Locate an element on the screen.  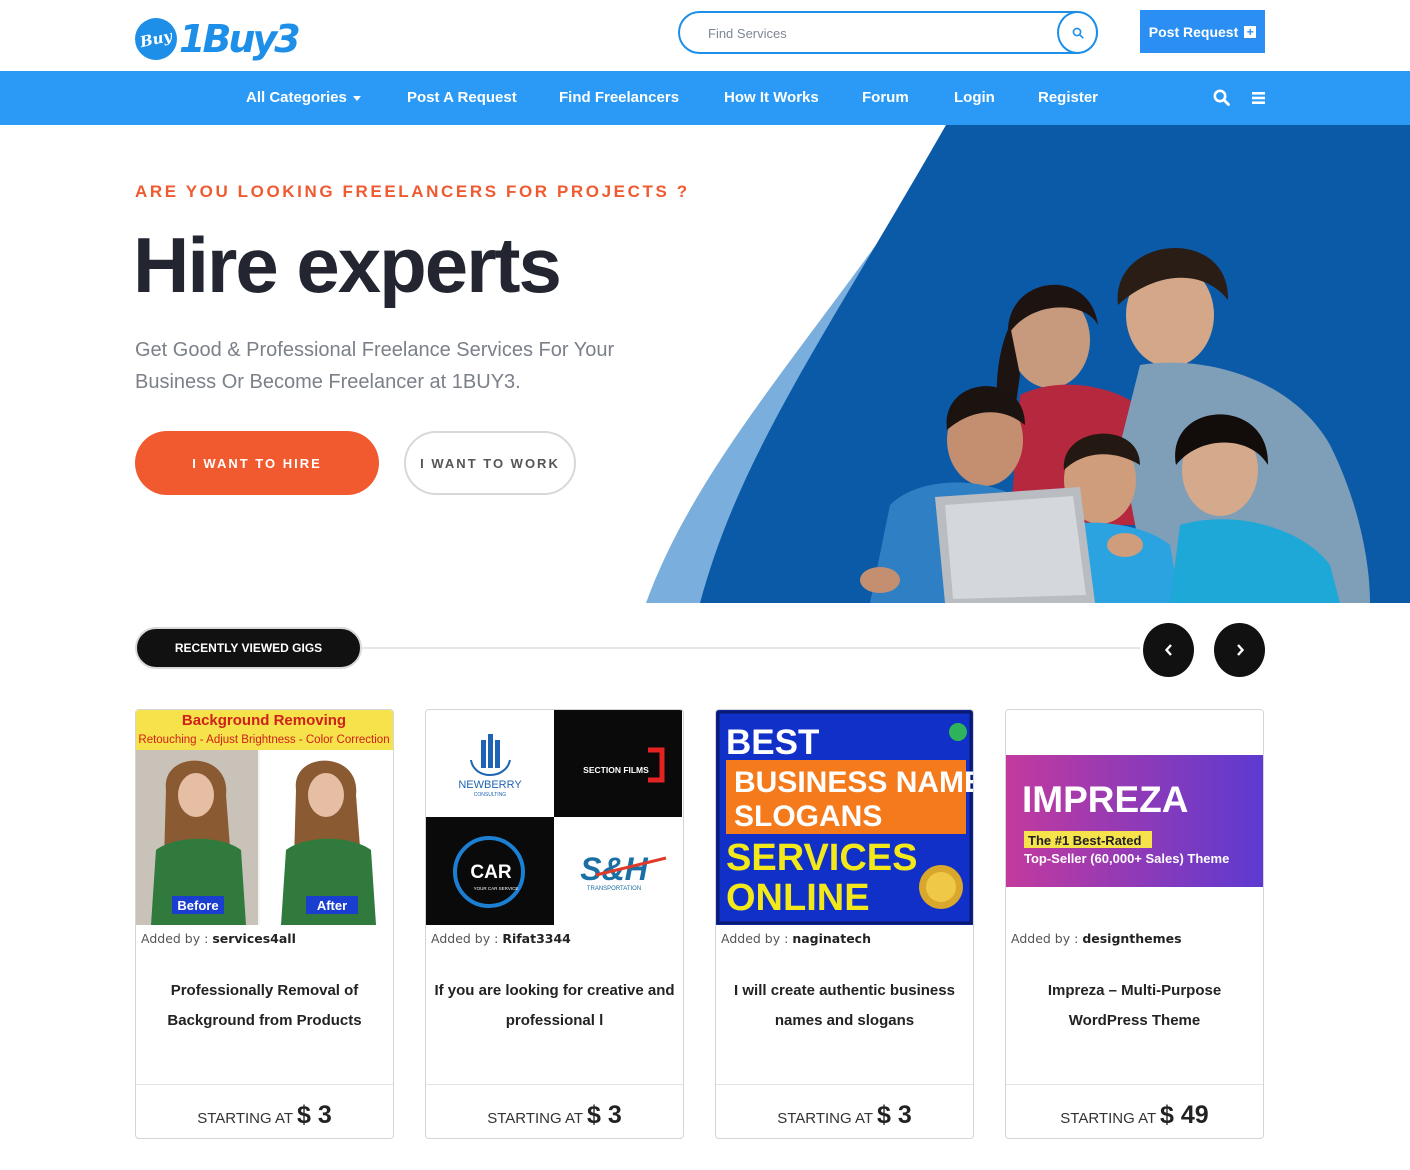
chevron-left-icon is located at coordinates (1168, 650).